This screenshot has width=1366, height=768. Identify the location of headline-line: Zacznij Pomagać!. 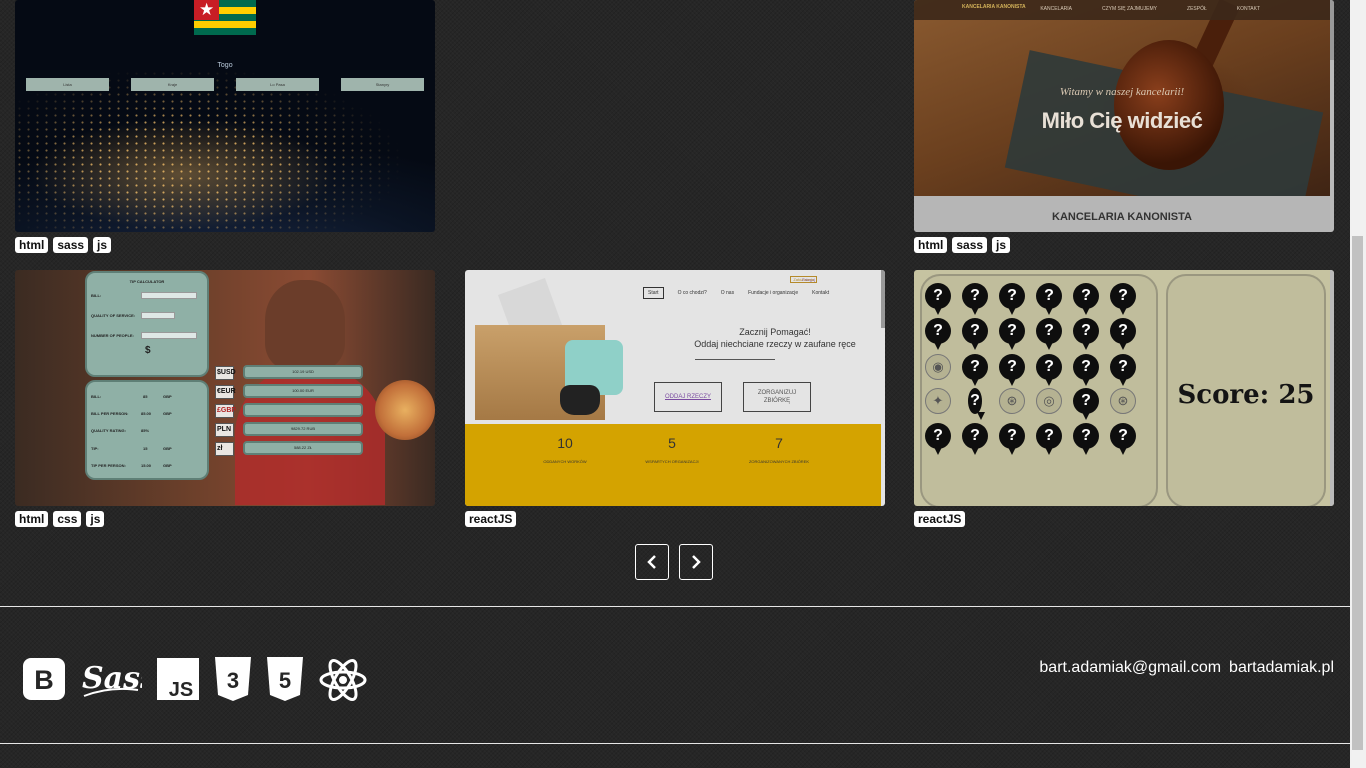
(775, 332).